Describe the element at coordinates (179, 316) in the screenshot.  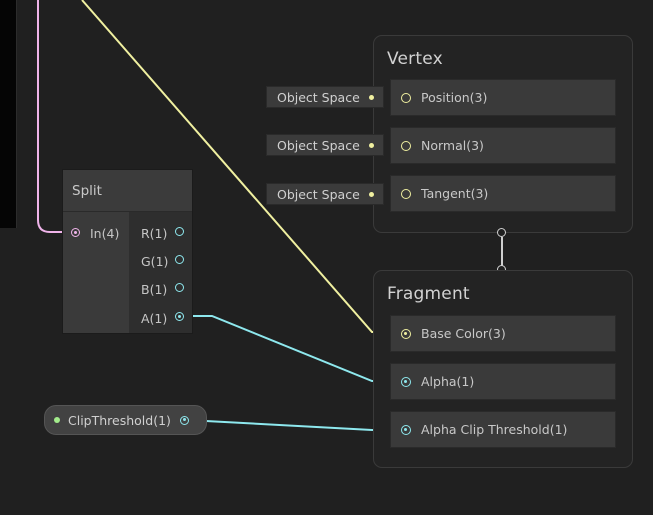
I see `split-output-port-a-icon` at that location.